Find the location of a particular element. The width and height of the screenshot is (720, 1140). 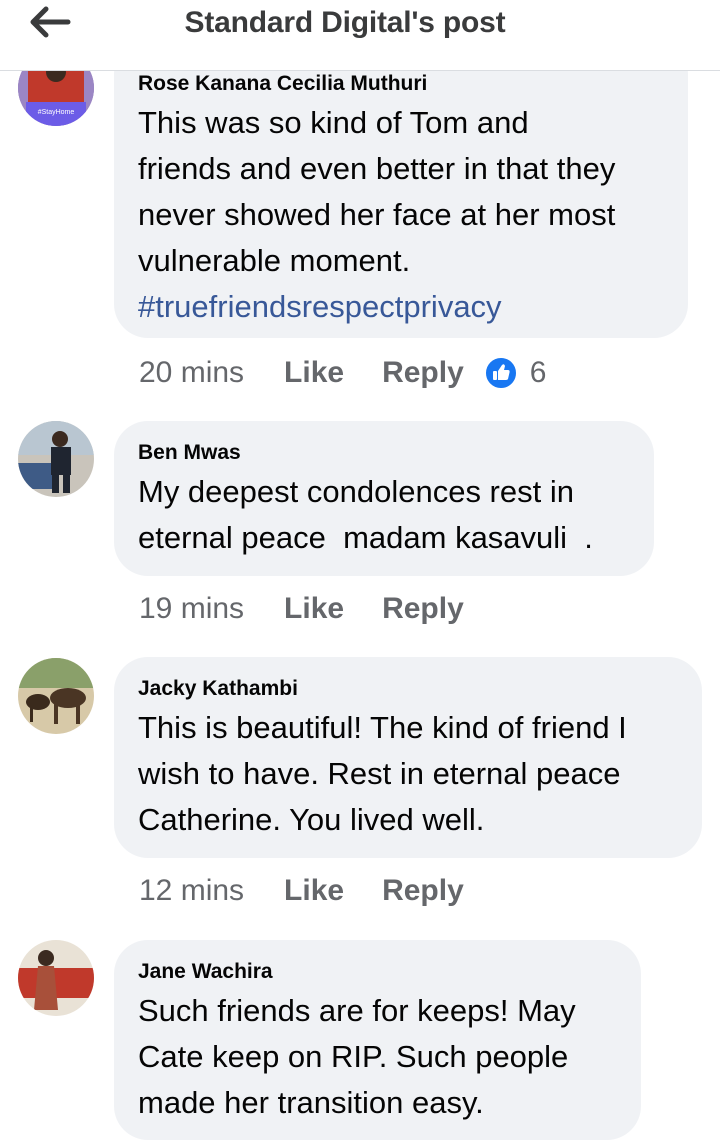

avatar-badge-text: #StayHome is located at coordinates (56, 112).